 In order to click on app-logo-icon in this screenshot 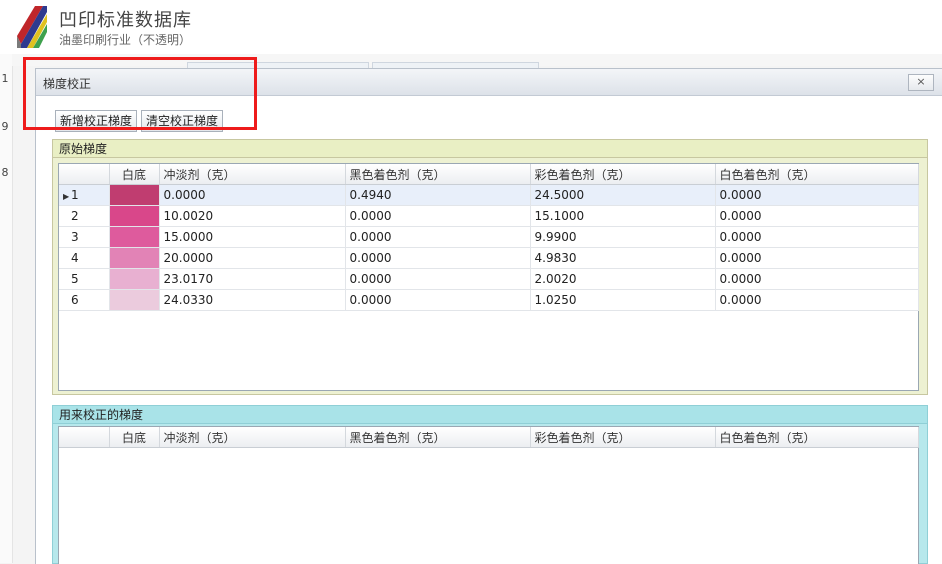, I will do `click(32, 27)`.